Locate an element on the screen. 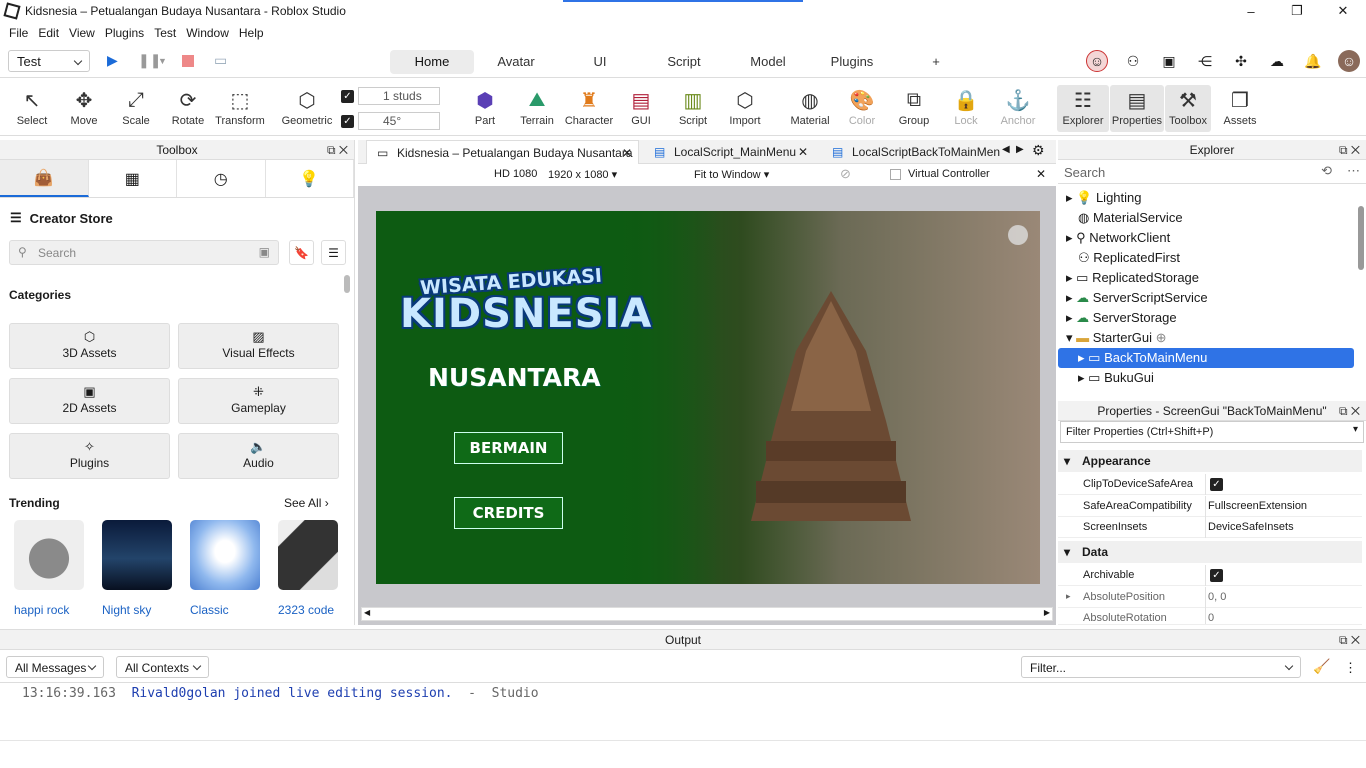 The image size is (1366, 768). messages-filter-select: All Messages is located at coordinates (55, 667).